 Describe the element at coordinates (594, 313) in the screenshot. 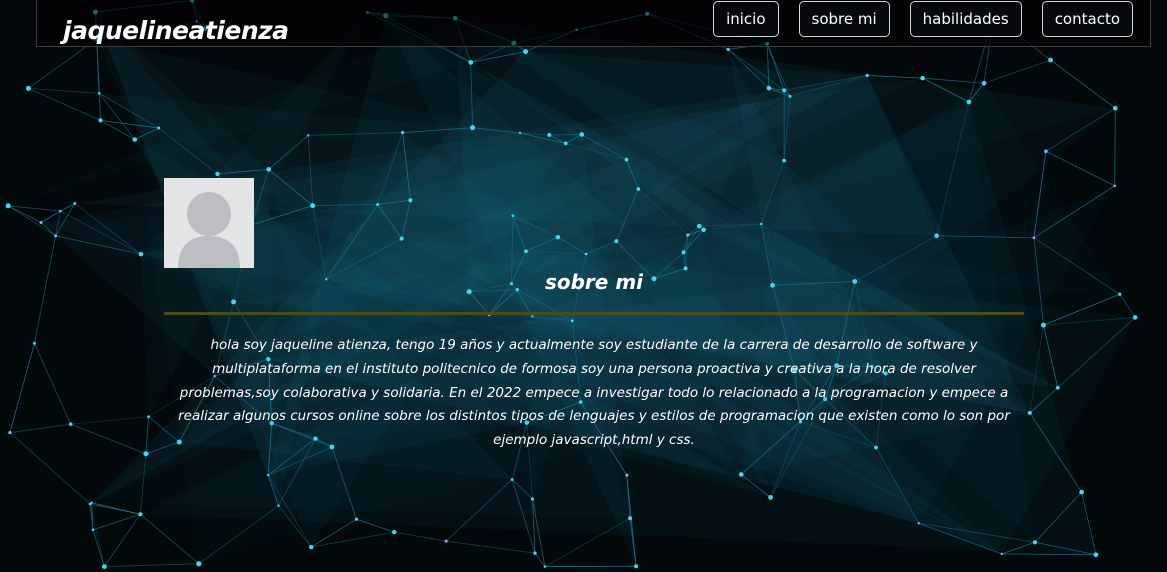

I see `section-divider` at that location.